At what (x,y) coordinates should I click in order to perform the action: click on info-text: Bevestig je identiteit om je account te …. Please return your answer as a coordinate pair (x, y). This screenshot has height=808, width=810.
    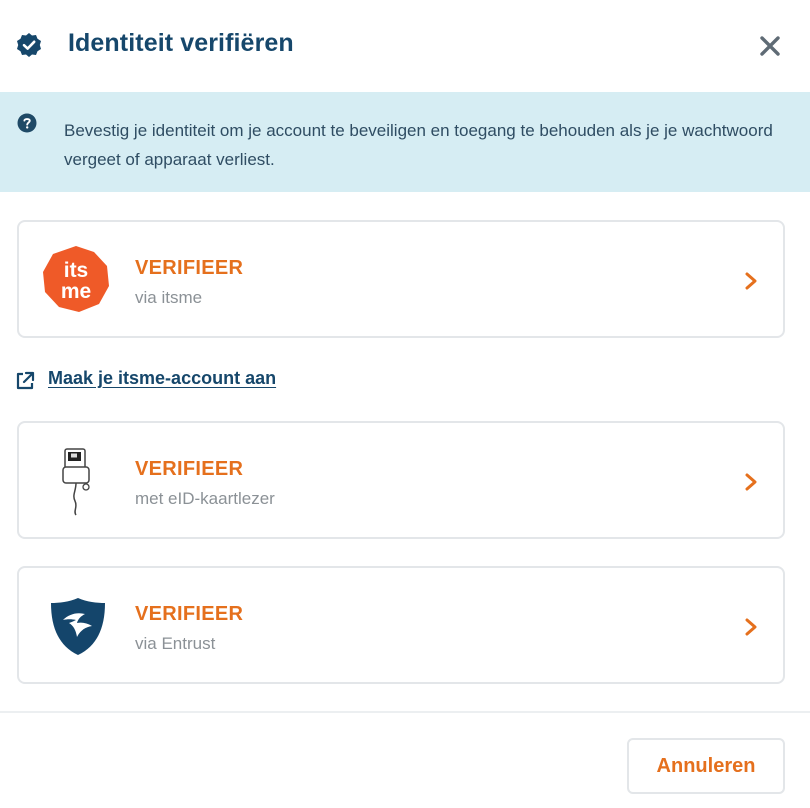
    Looking at the image, I should click on (418, 145).